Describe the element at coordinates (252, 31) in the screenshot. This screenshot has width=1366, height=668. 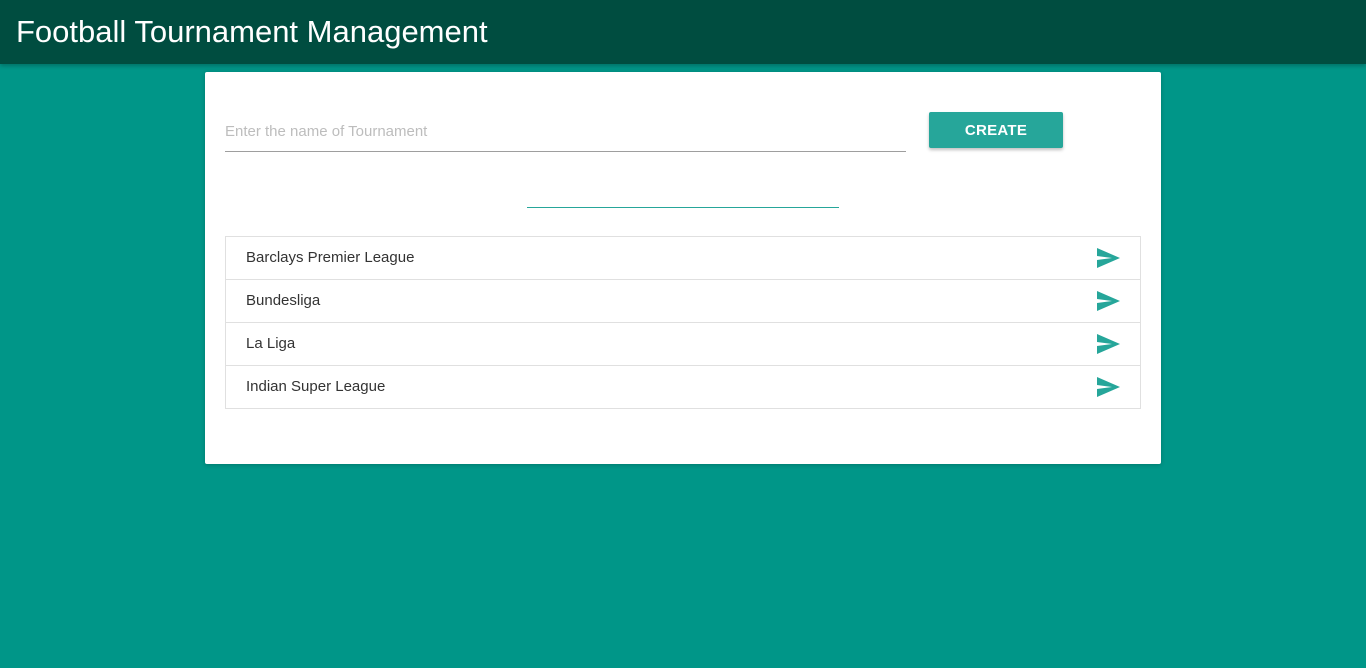
I see `app-title: Football Tournament Management` at that location.